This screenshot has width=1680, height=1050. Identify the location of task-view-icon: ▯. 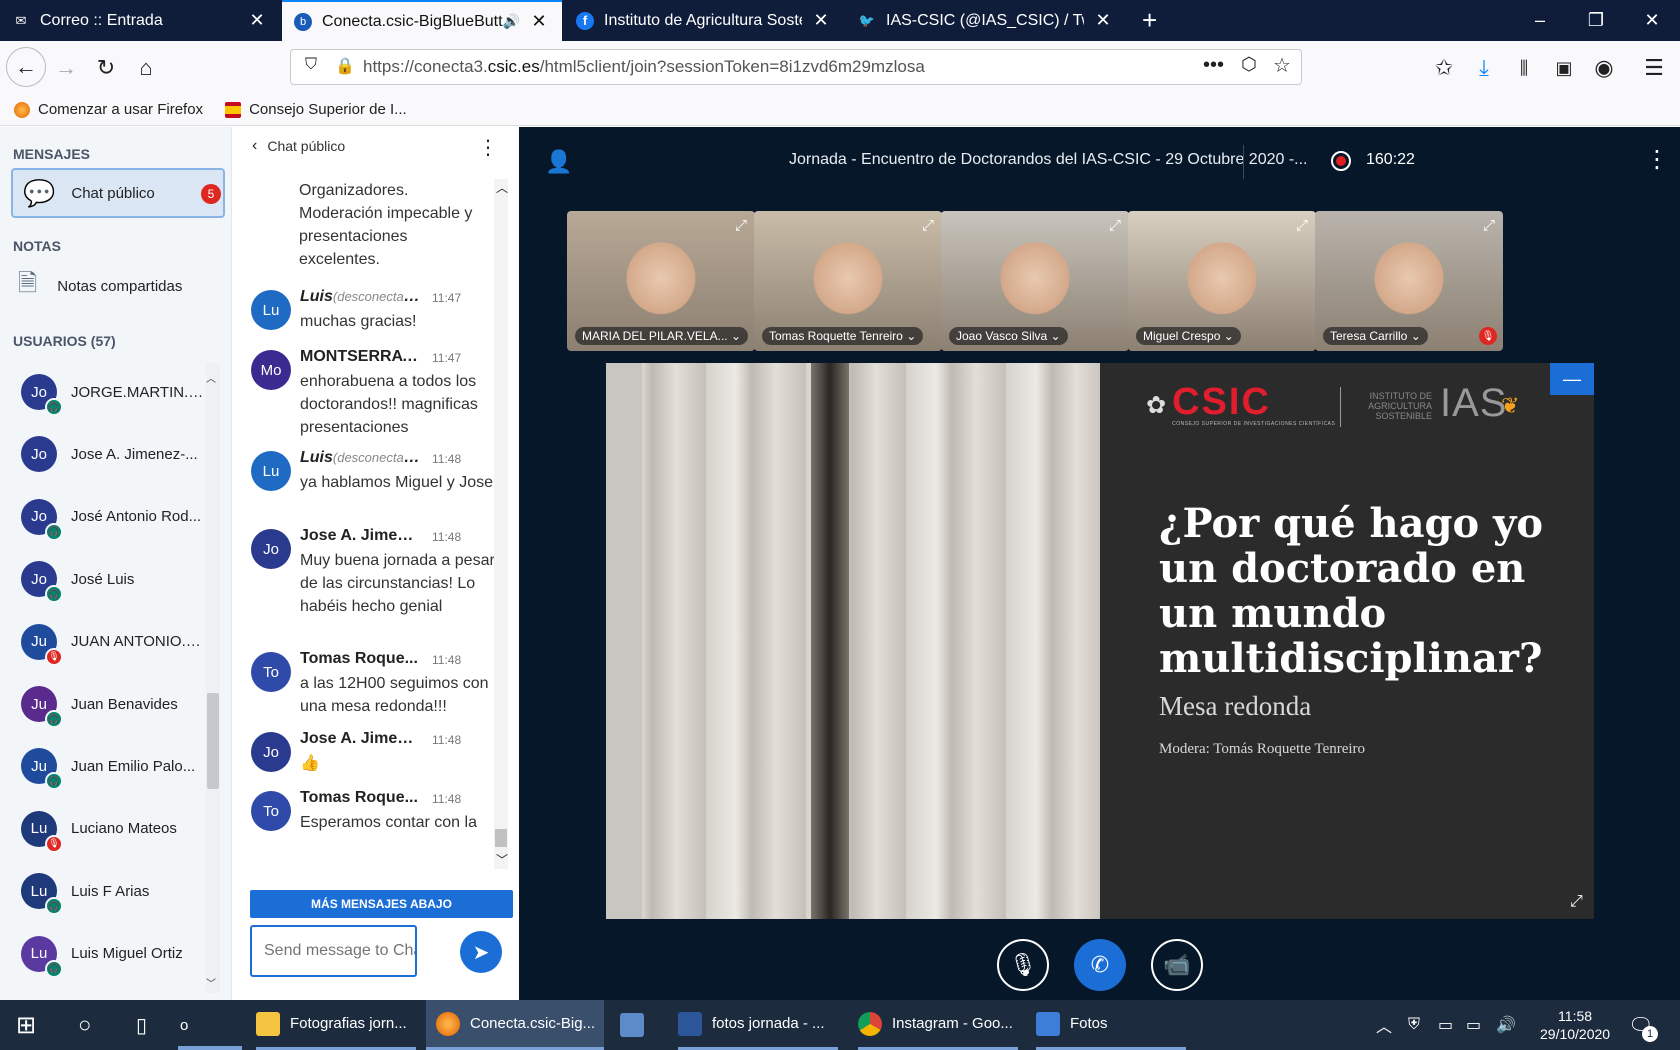
(141, 1025).